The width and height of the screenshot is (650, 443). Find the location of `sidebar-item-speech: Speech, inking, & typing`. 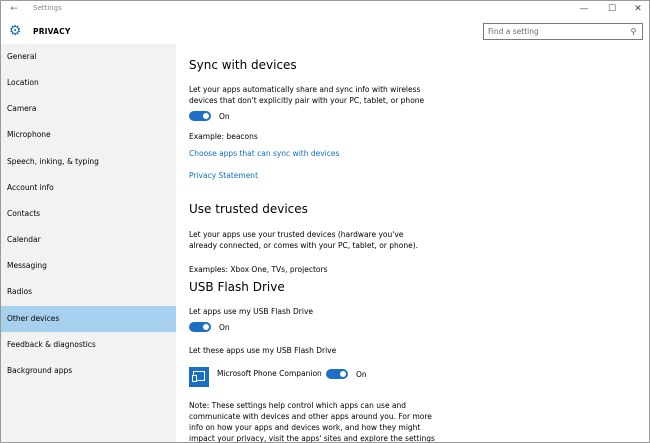

sidebar-item-speech: Speech, inking, & typing is located at coordinates (88, 162).